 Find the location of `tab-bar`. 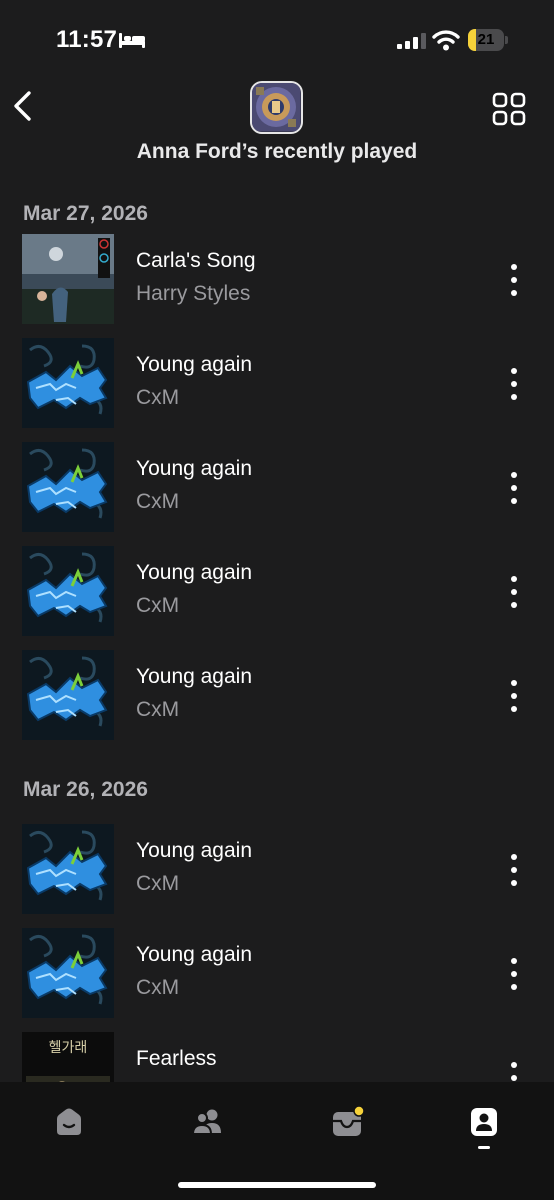

tab-bar is located at coordinates (277, 1141).